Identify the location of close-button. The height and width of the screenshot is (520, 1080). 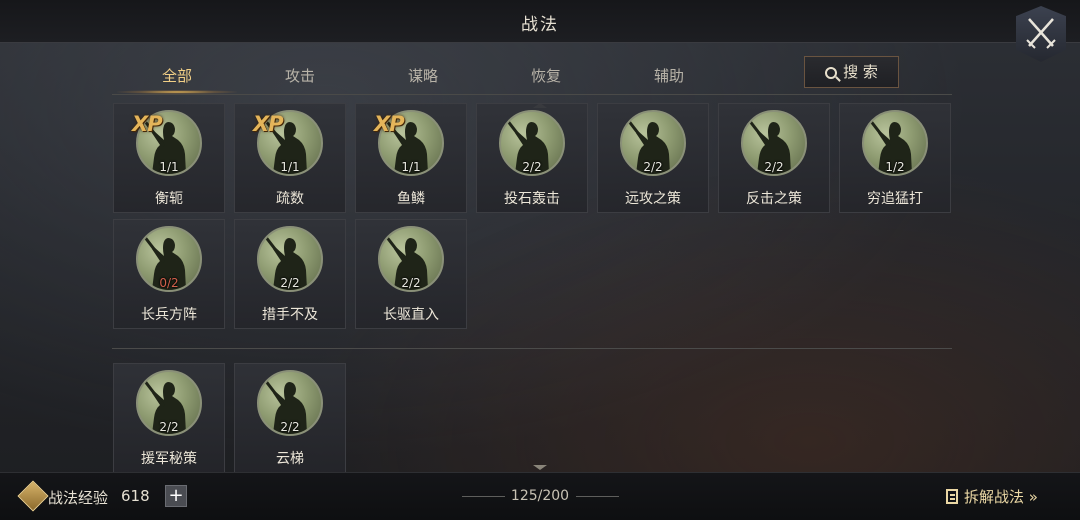
(1041, 34).